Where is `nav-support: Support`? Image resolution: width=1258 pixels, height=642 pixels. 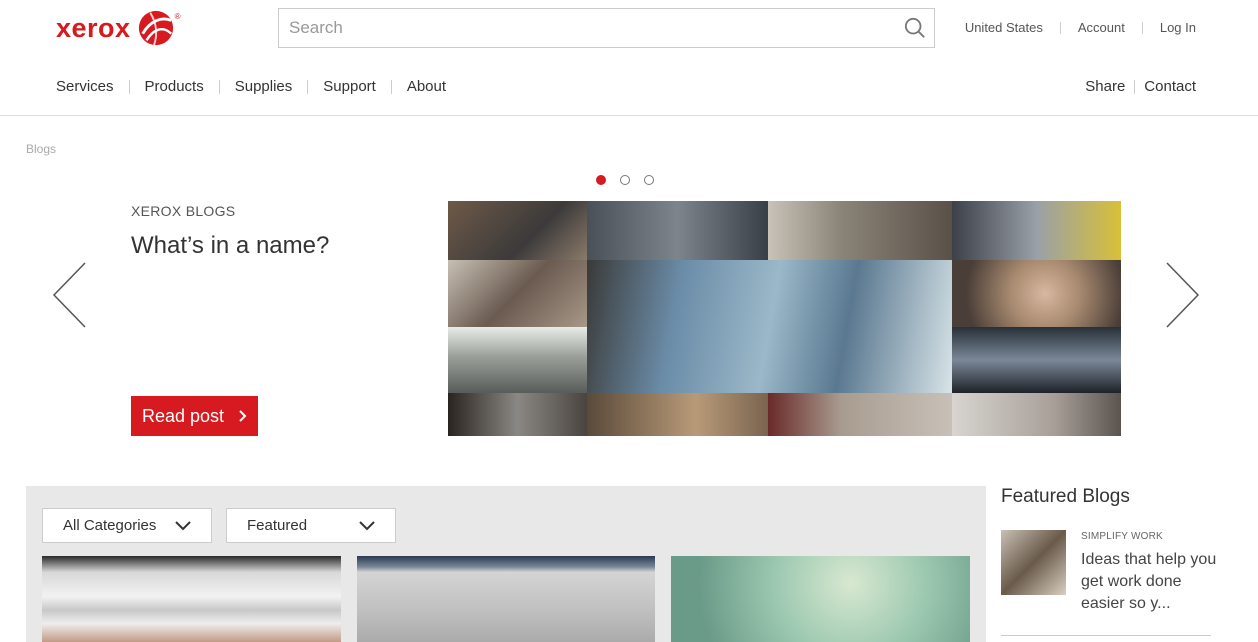 nav-support: Support is located at coordinates (349, 86).